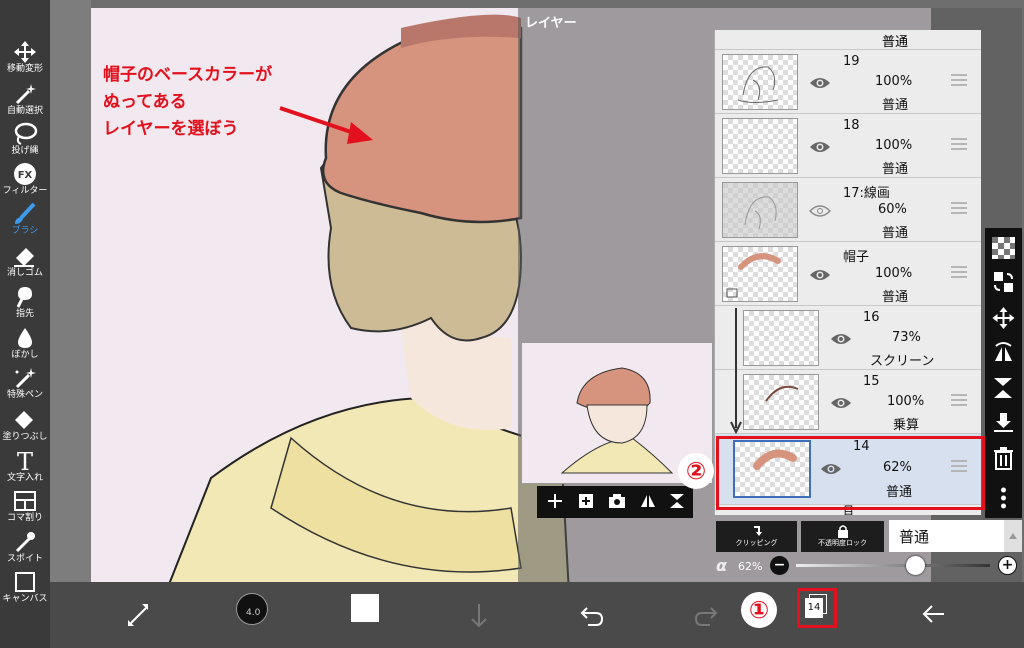  What do you see at coordinates (842, 536) in the screenshot?
I see `alpha-lock-button: 不透明度ロック` at bounding box center [842, 536].